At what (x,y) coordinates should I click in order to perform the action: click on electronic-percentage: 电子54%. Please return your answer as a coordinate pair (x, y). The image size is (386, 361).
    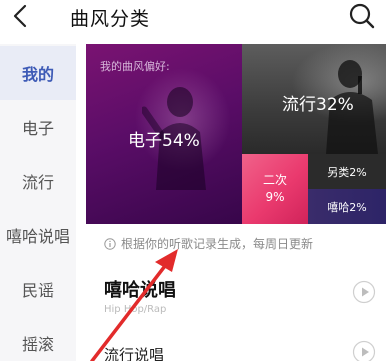
    Looking at the image, I should click on (164, 141).